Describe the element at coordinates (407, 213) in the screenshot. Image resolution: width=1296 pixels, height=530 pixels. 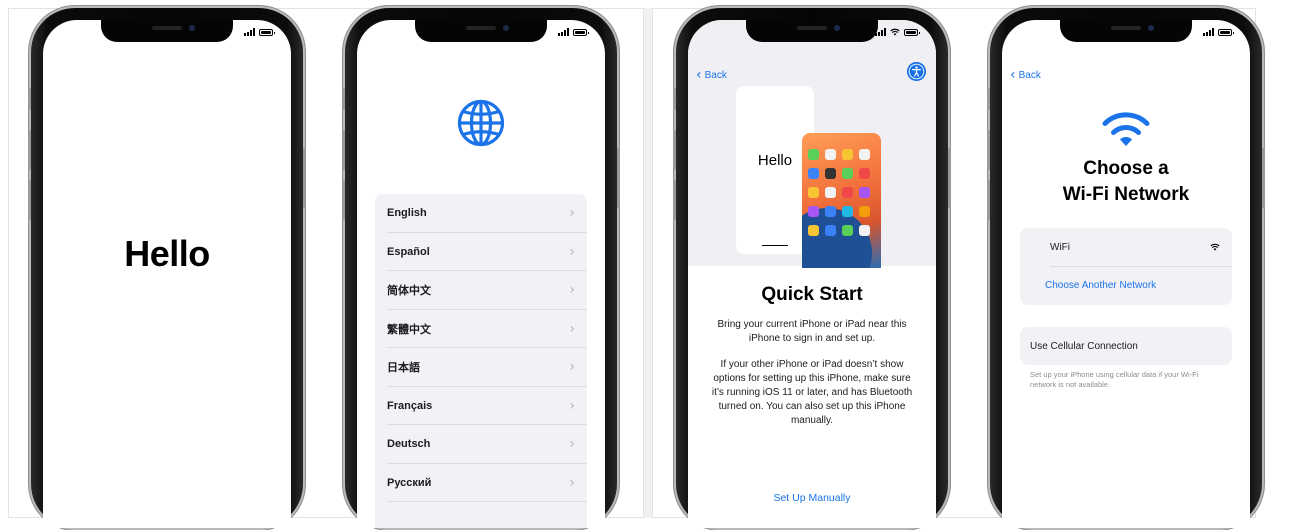
I see `language-label: English` at that location.